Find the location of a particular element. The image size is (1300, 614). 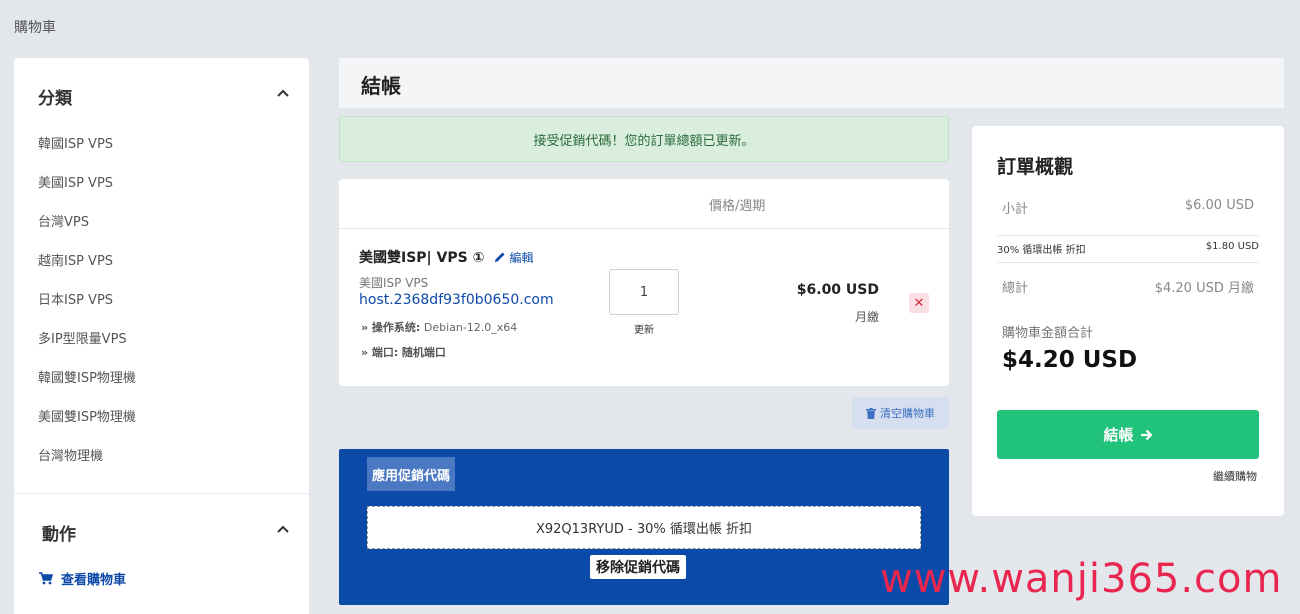

product-hostname: host.2368df93f0b0650.com is located at coordinates (456, 300).